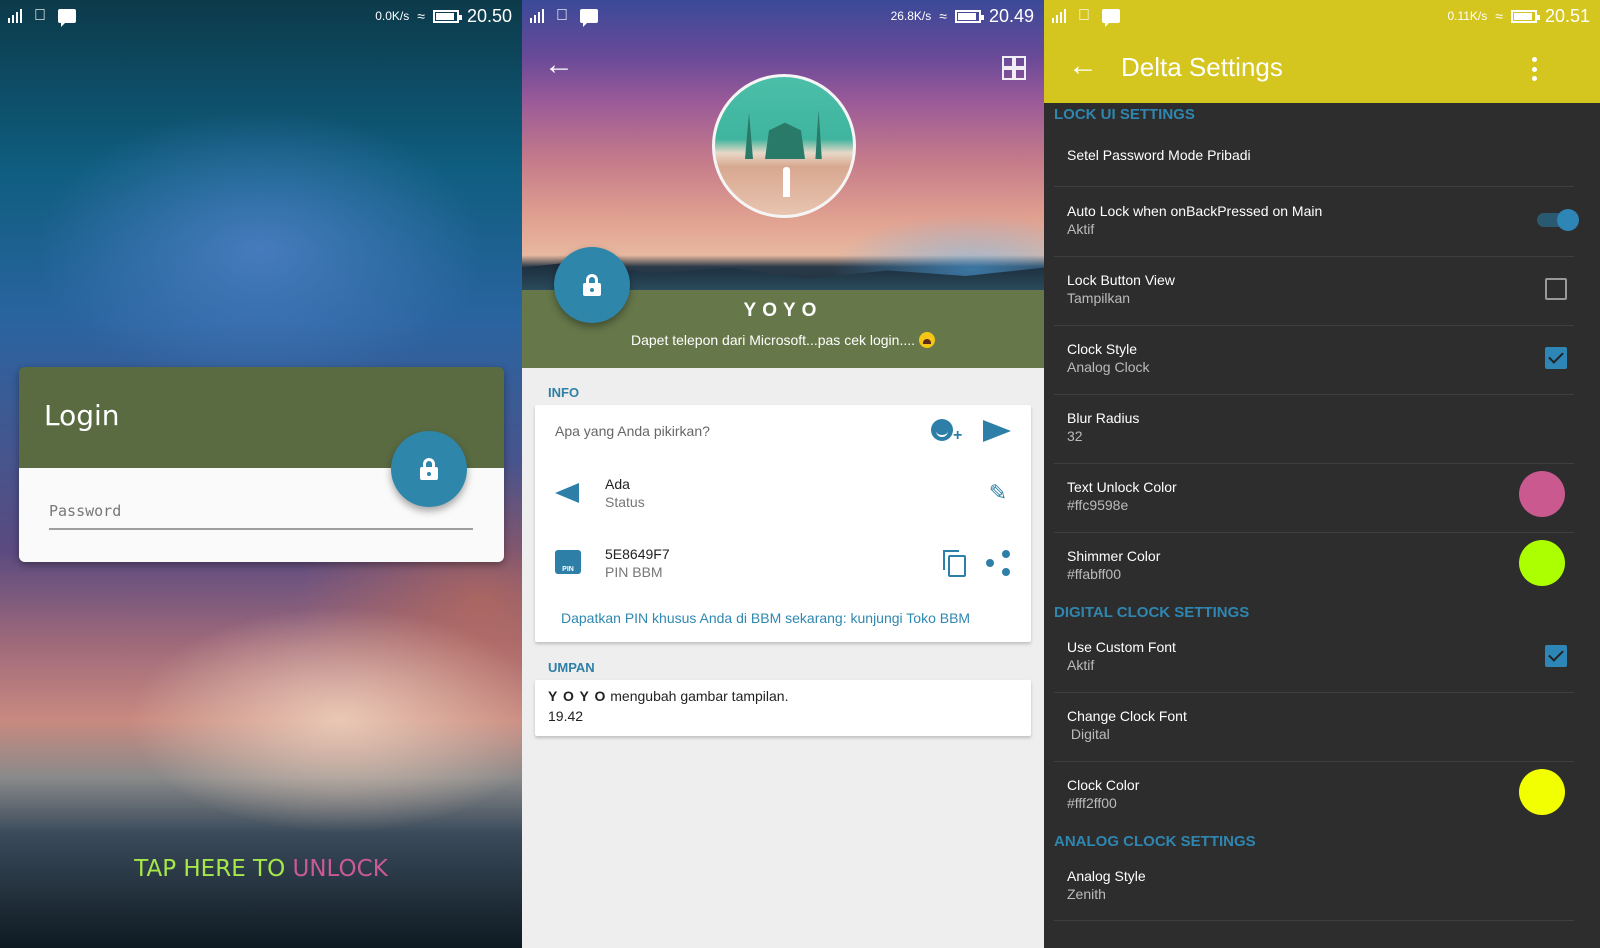 The height and width of the screenshot is (948, 1600). What do you see at coordinates (1556, 656) in the screenshot?
I see `use-custom-font-checkbox` at bounding box center [1556, 656].